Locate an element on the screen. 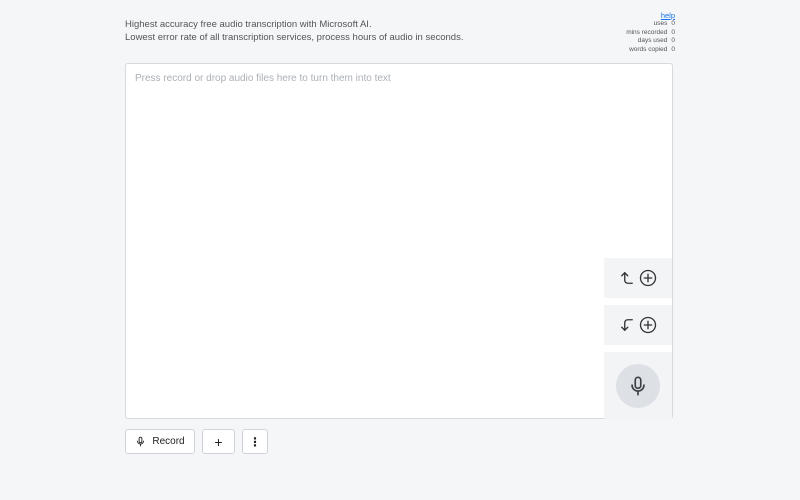 This screenshot has width=800, height=500. stat-words-copied: words copied 0 is located at coordinates (650, 50).